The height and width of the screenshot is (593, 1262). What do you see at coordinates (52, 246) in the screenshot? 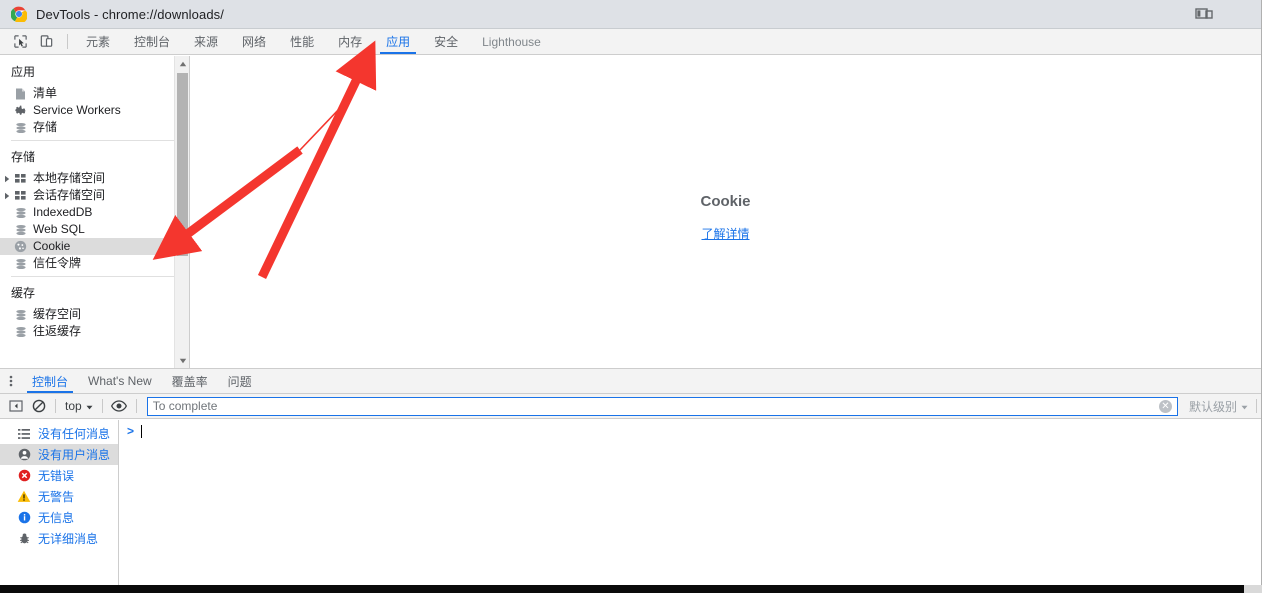
I see `sidebar-item-label: Cookie` at bounding box center [52, 246].